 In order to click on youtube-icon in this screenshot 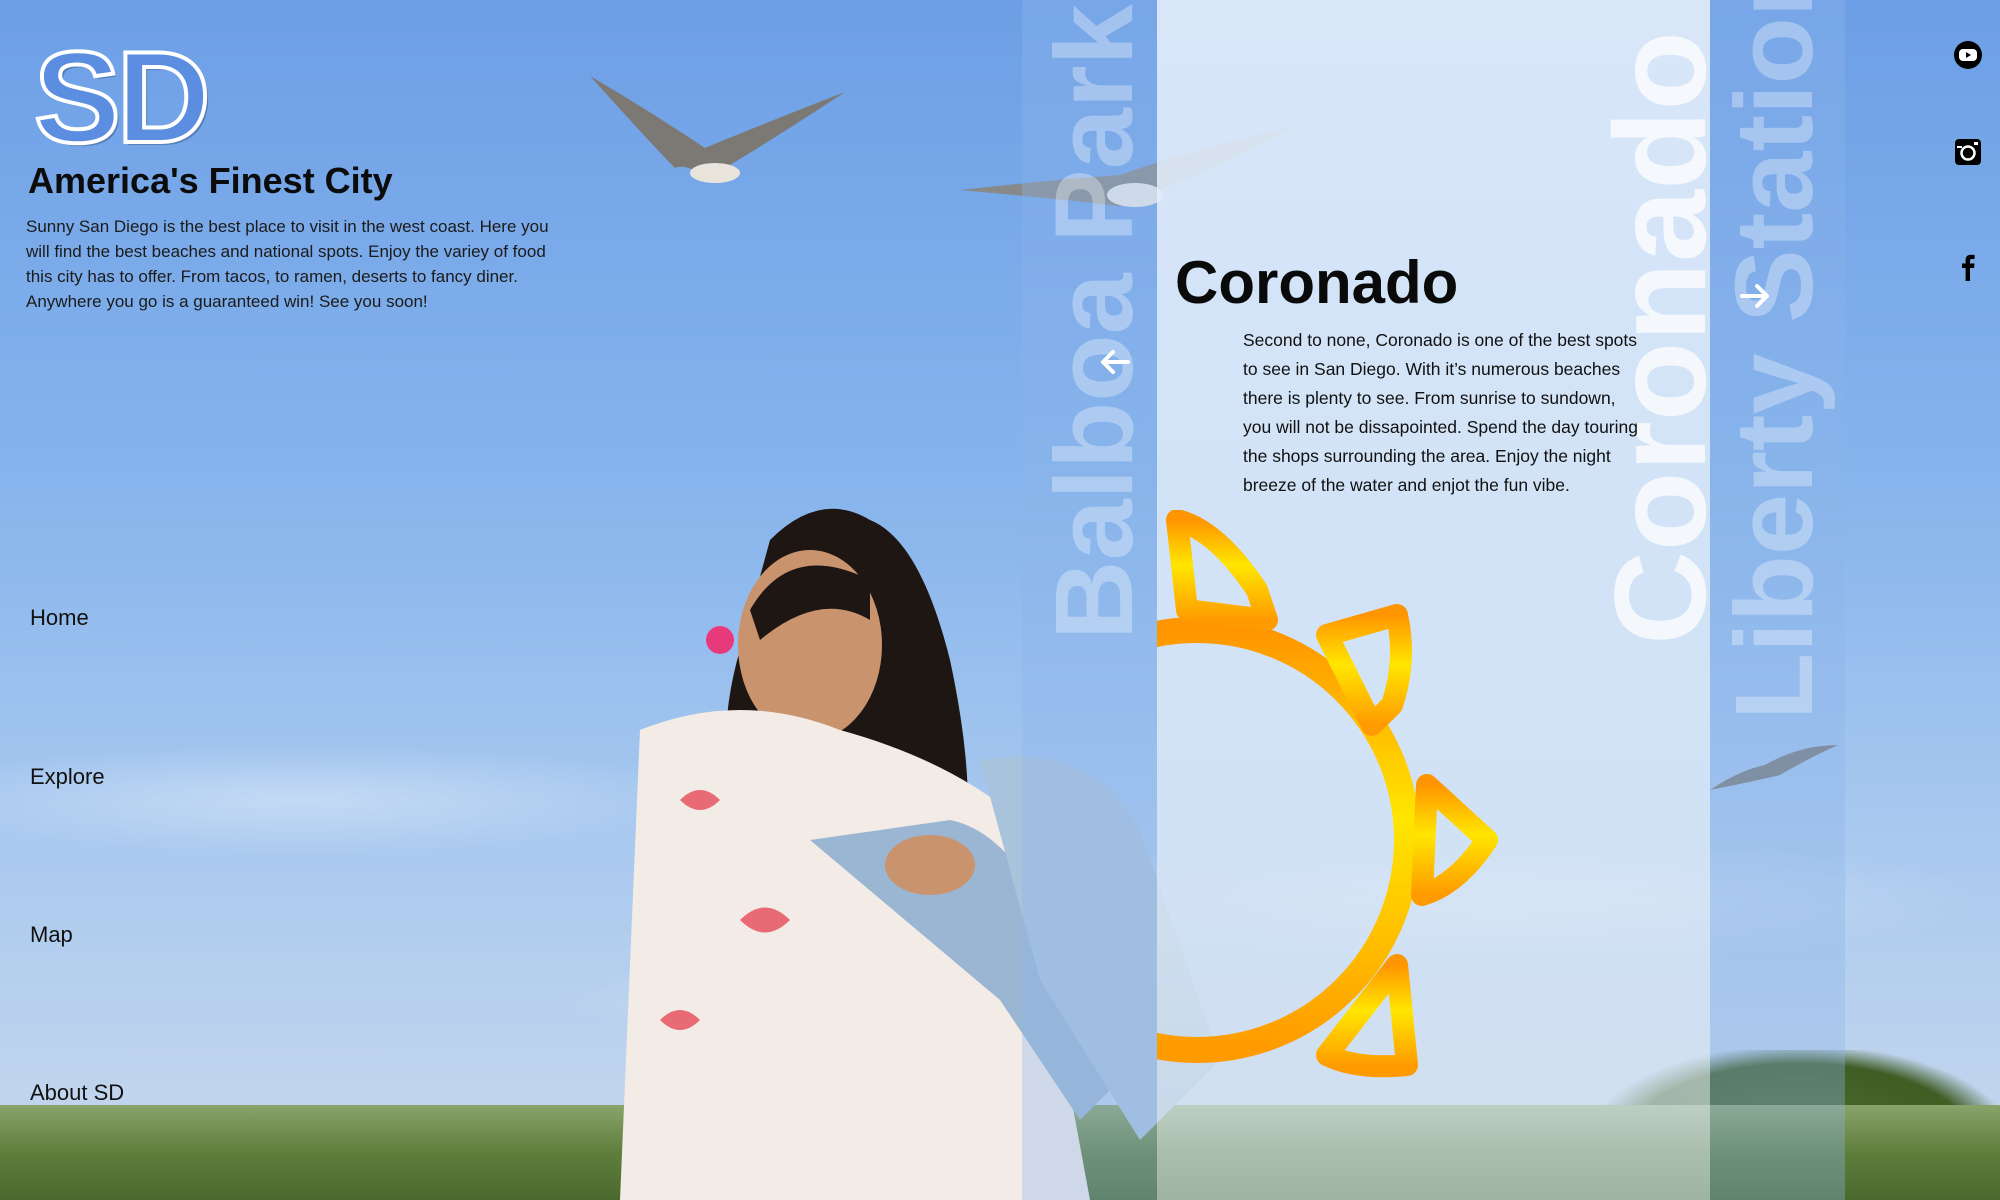, I will do `click(1968, 55)`.